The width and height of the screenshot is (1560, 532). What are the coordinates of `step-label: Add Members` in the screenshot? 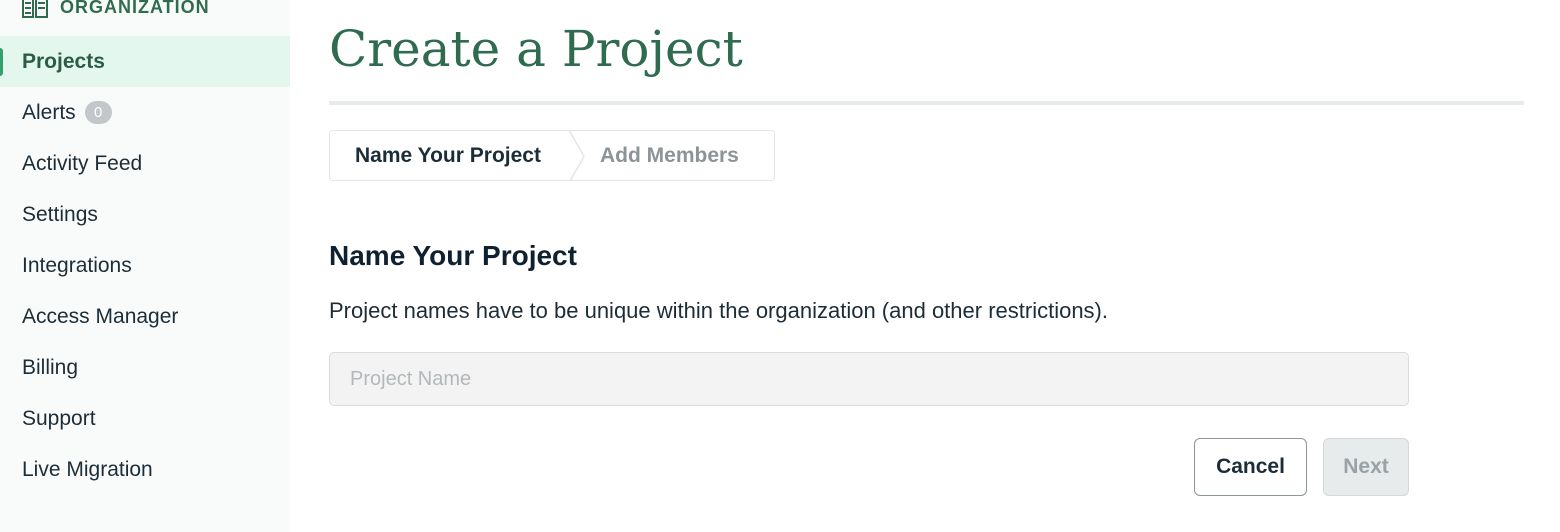 It's located at (669, 155).